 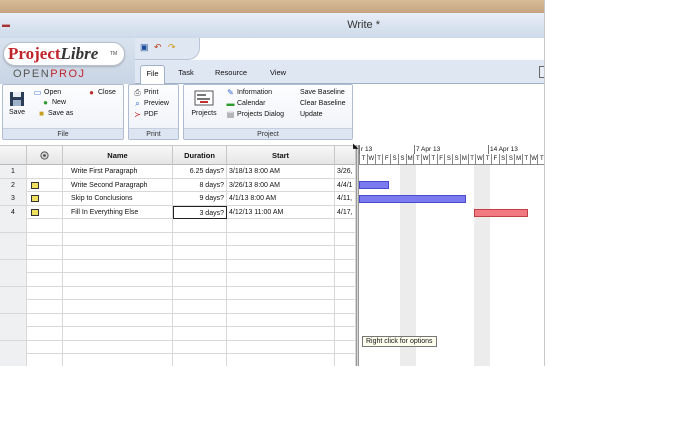 I want to click on information-button: ✎ Information, so click(x=249, y=93).